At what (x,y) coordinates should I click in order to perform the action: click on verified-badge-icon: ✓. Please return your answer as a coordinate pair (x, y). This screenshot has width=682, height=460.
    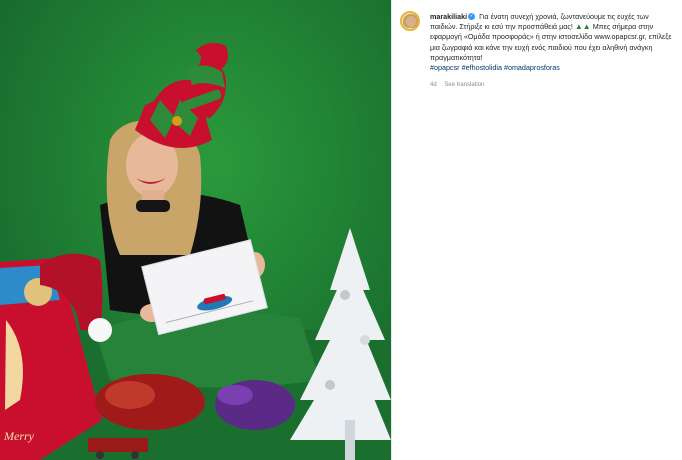
    Looking at the image, I should click on (472, 17).